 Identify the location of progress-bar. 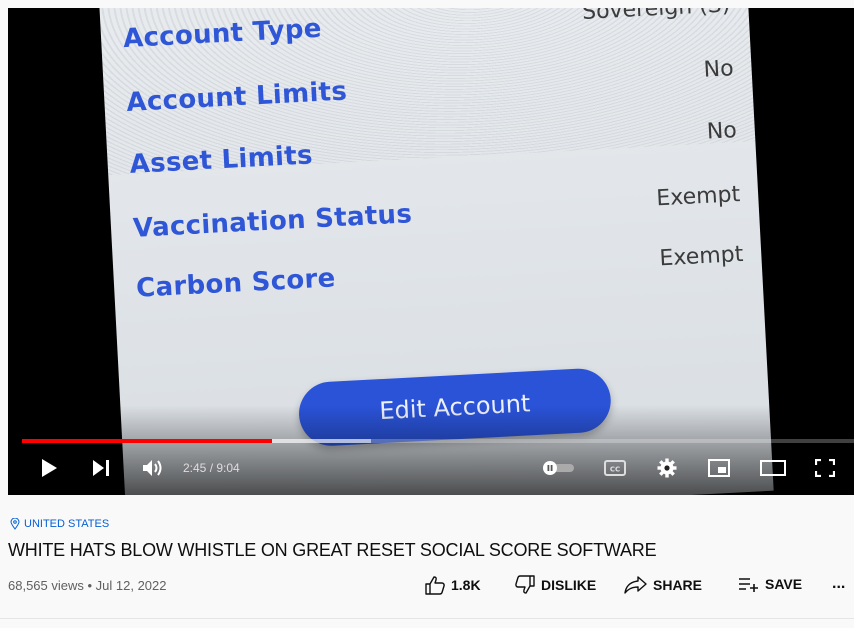
(438, 441).